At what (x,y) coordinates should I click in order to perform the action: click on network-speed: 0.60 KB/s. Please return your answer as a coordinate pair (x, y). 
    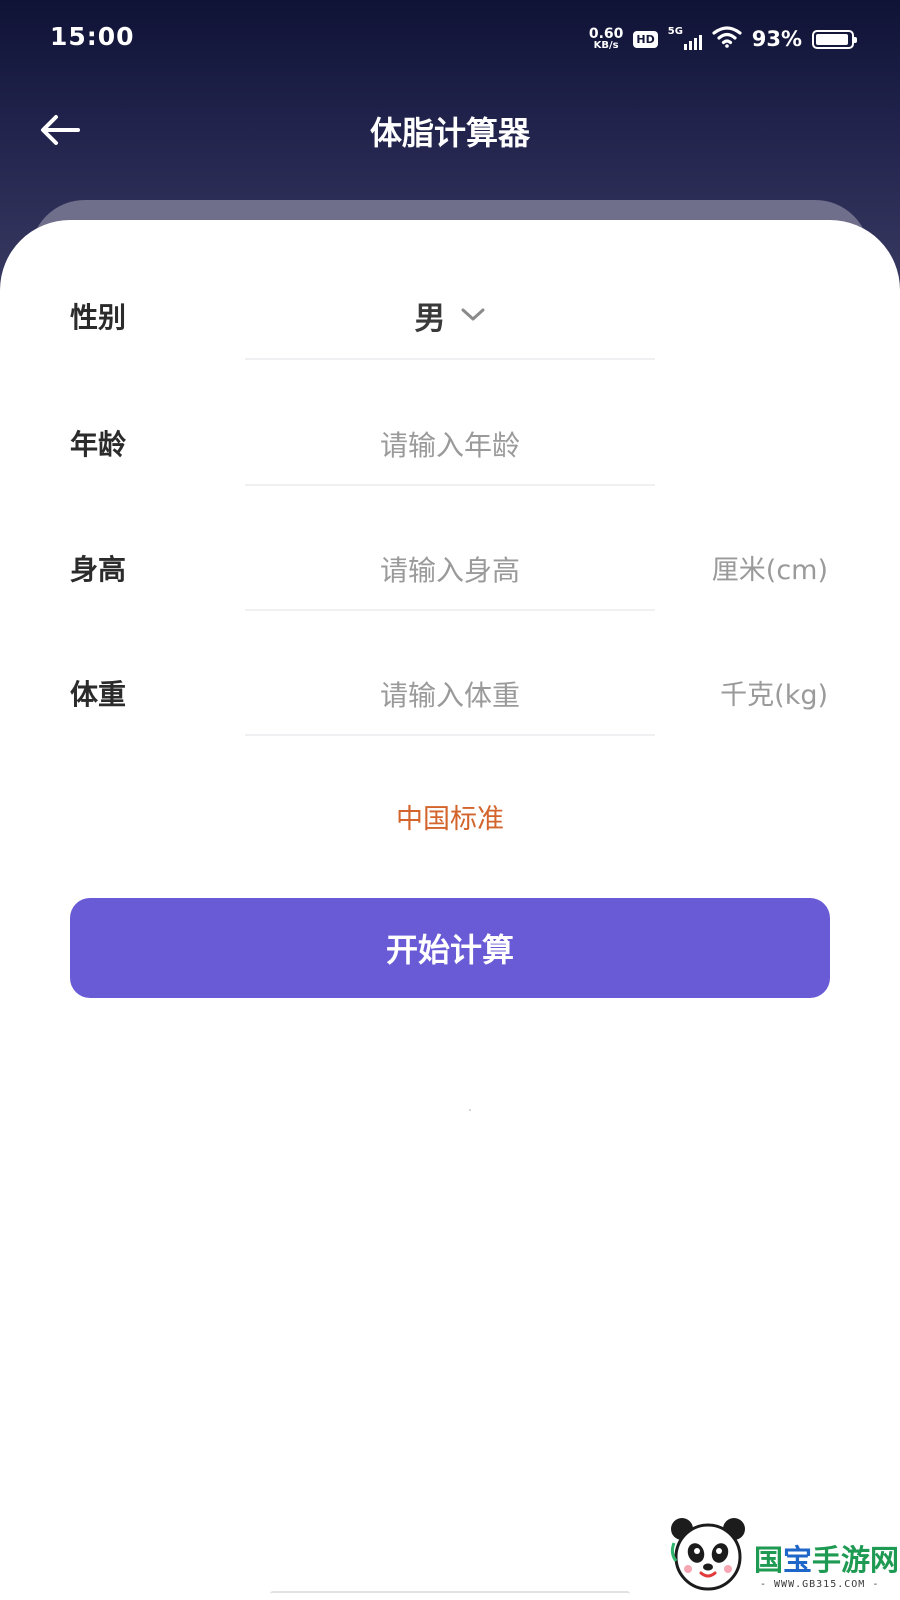
    Looking at the image, I should click on (606, 39).